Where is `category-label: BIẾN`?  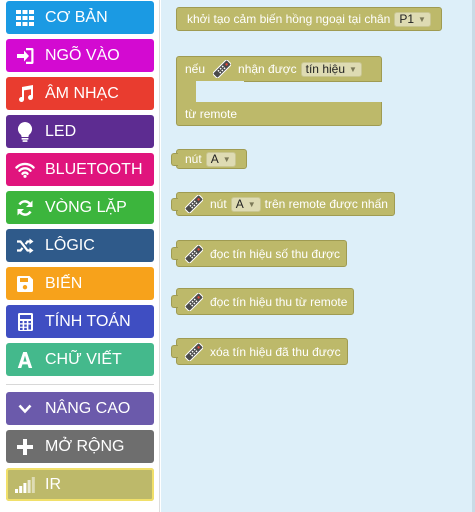
category-label: BIẾN is located at coordinates (64, 283).